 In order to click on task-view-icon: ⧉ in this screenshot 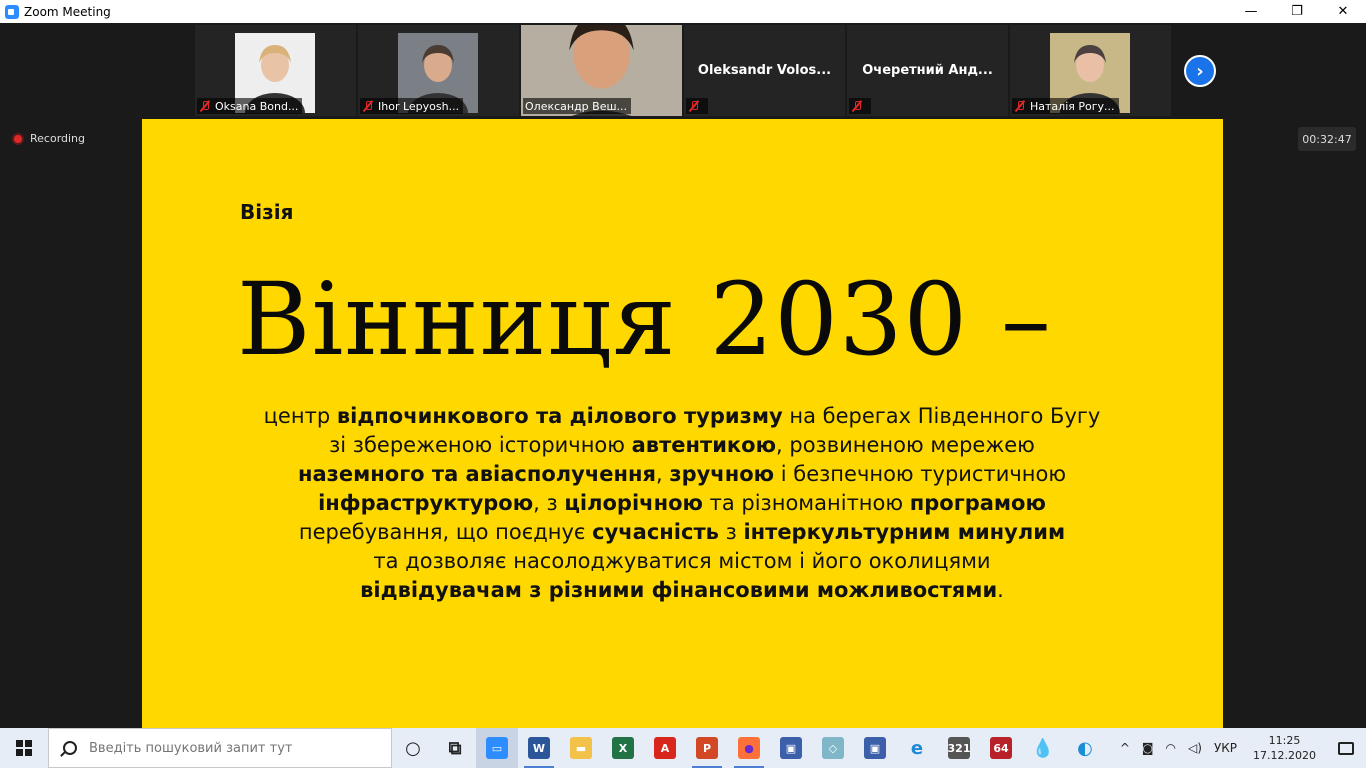, I will do `click(455, 748)`.